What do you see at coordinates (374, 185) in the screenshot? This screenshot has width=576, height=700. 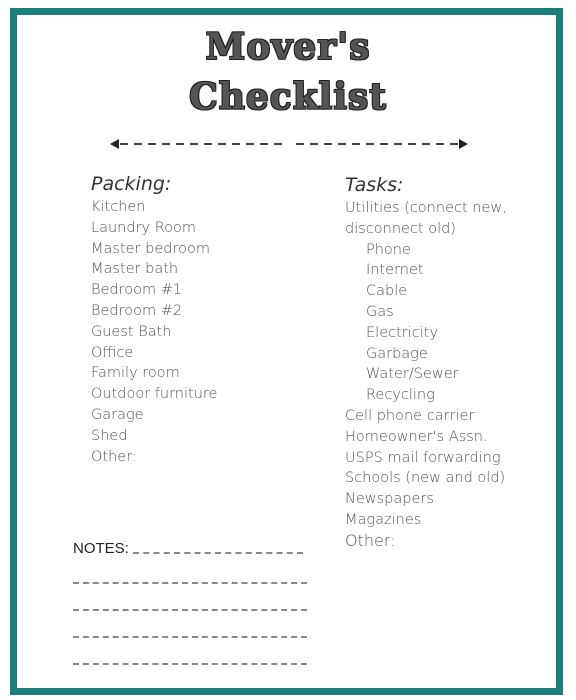 I see `tasks-heading: Tasks:` at bounding box center [374, 185].